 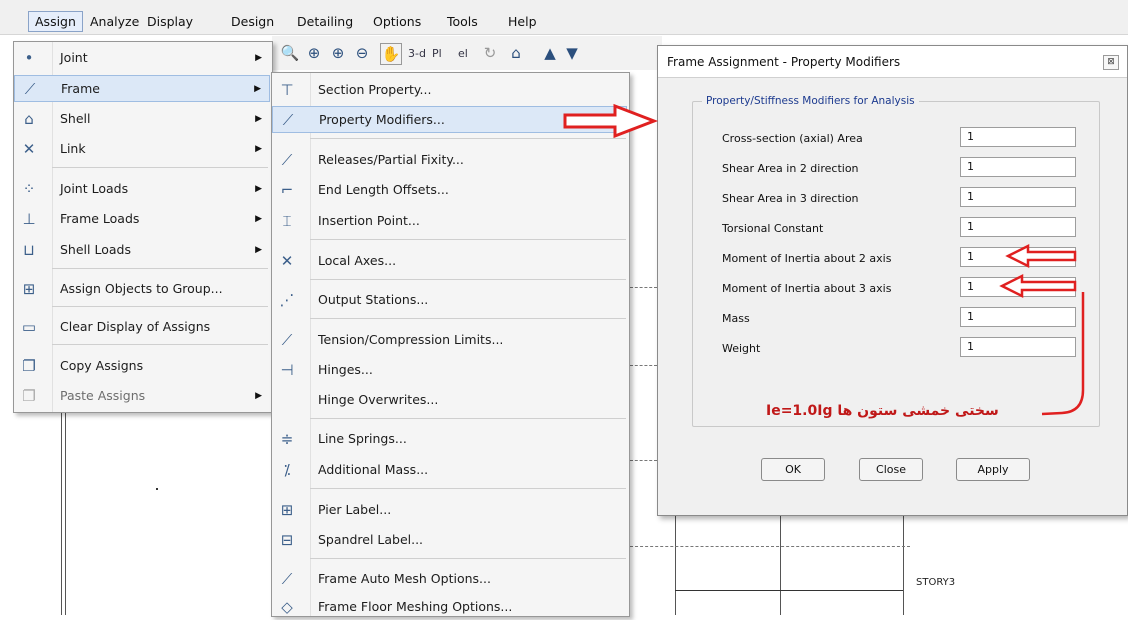 What do you see at coordinates (1063, 354) in the screenshot?
I see `bracket-line` at bounding box center [1063, 354].